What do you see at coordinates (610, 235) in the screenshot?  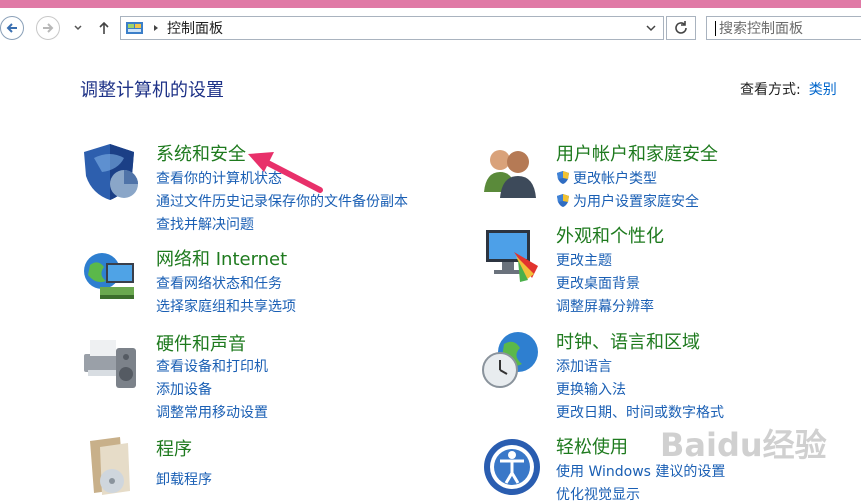 I see `category-title: 外观和个性化` at bounding box center [610, 235].